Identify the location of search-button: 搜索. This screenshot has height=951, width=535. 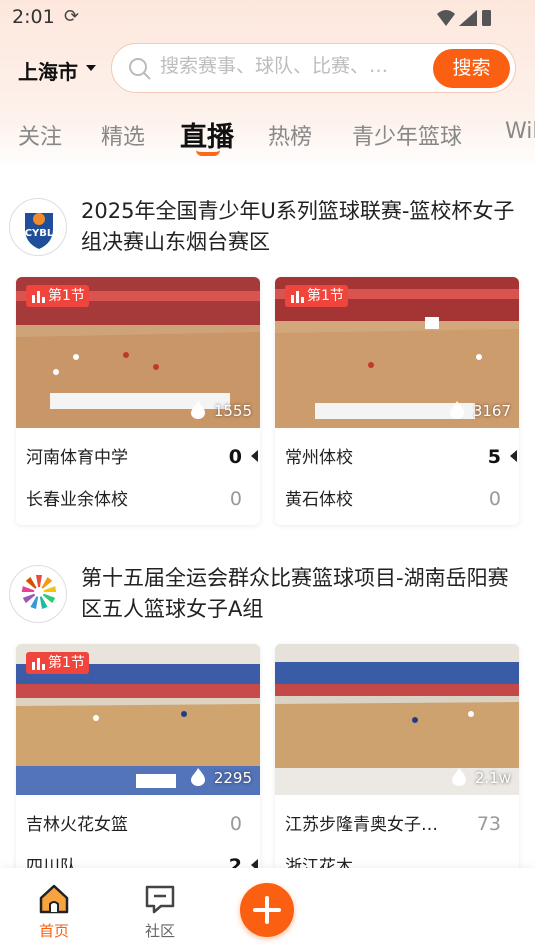
(471, 68).